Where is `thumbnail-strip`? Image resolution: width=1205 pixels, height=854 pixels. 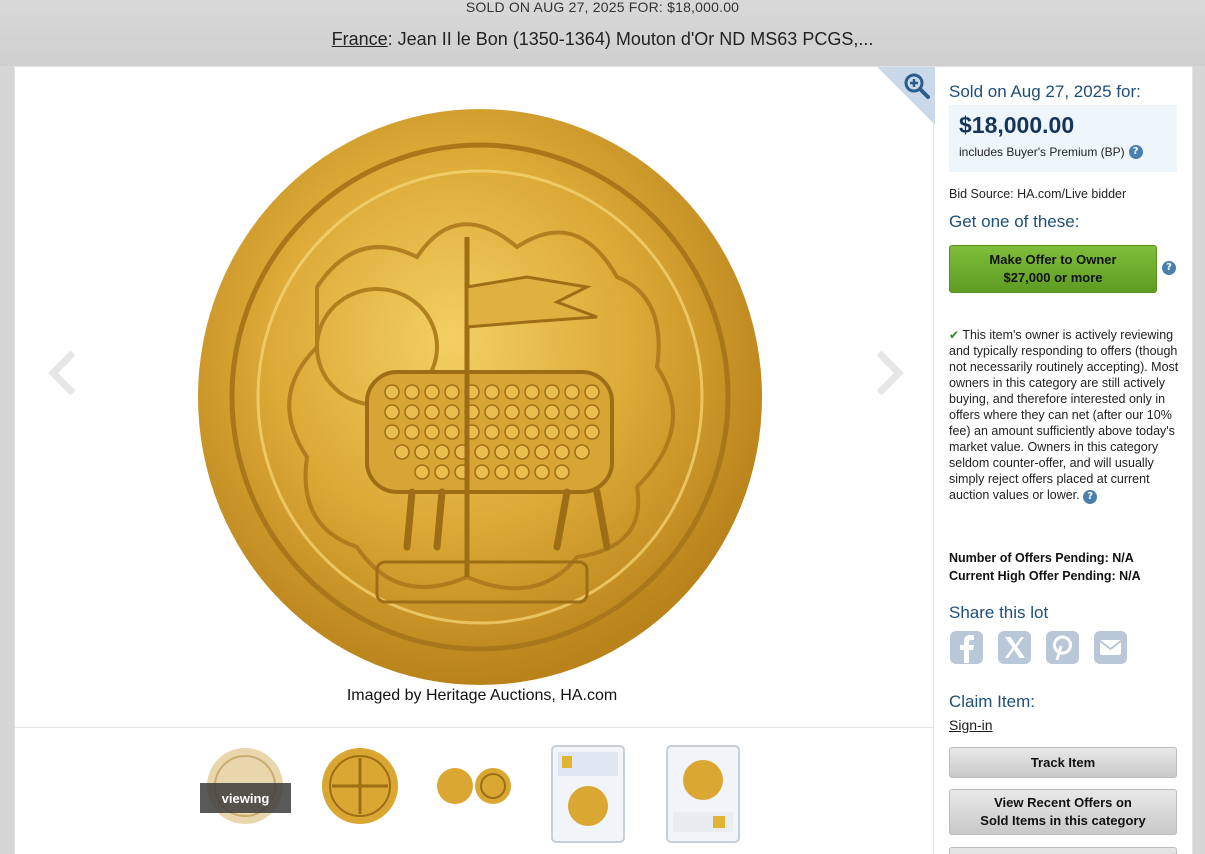
thumbnail-strip is located at coordinates (474, 790).